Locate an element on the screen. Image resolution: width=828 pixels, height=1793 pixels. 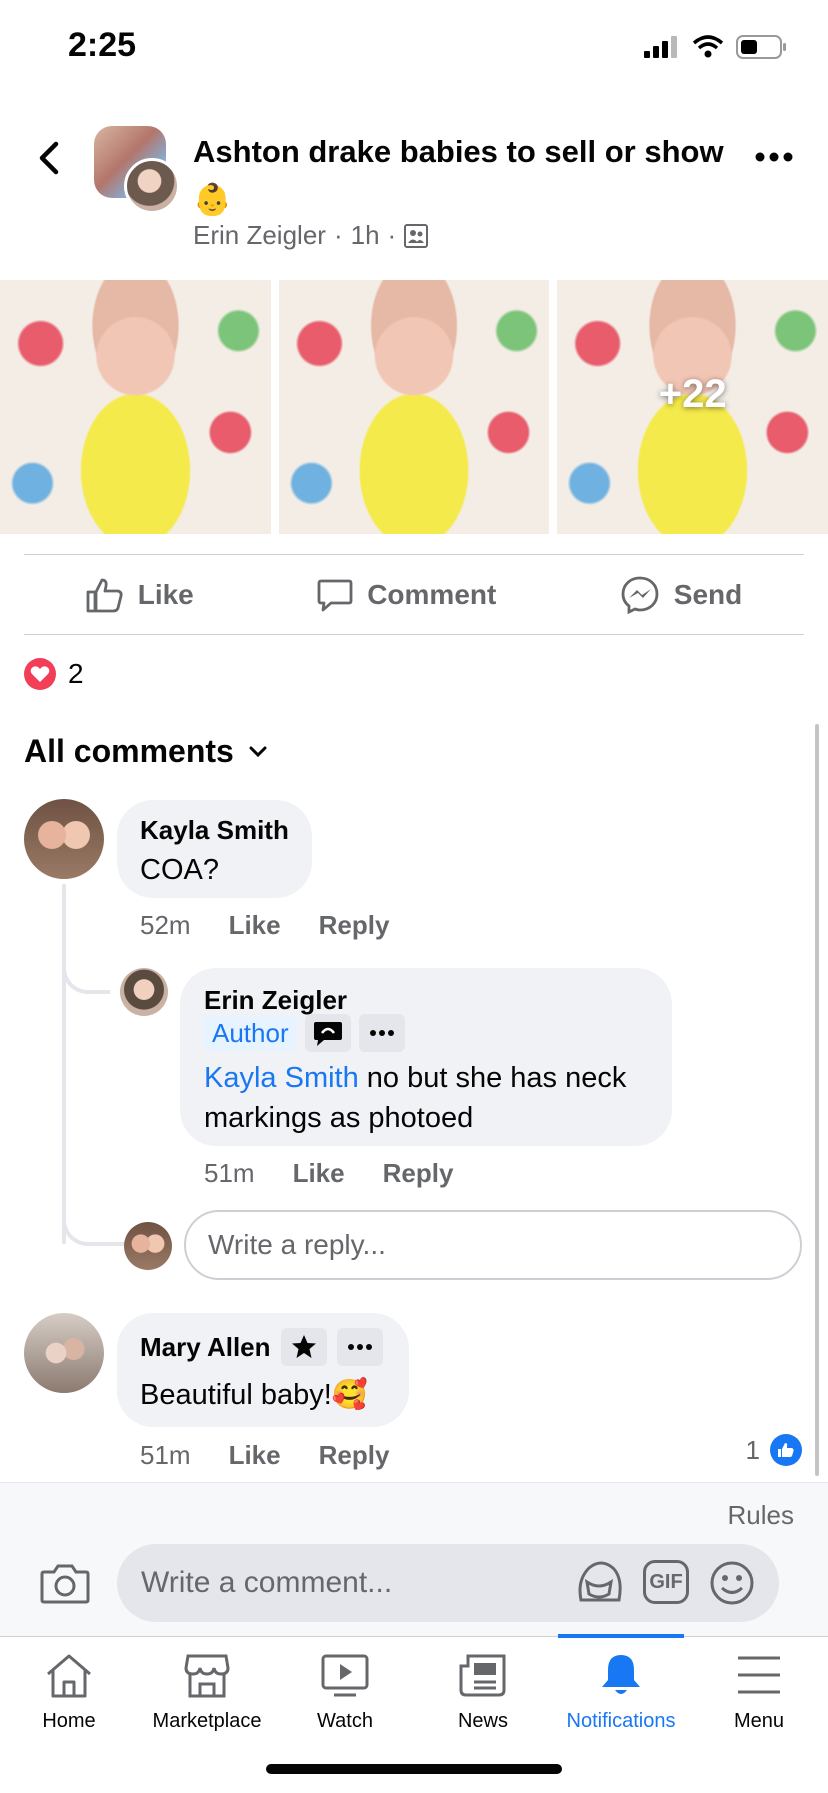
tab-label: Home is located at coordinates (69, 1721).